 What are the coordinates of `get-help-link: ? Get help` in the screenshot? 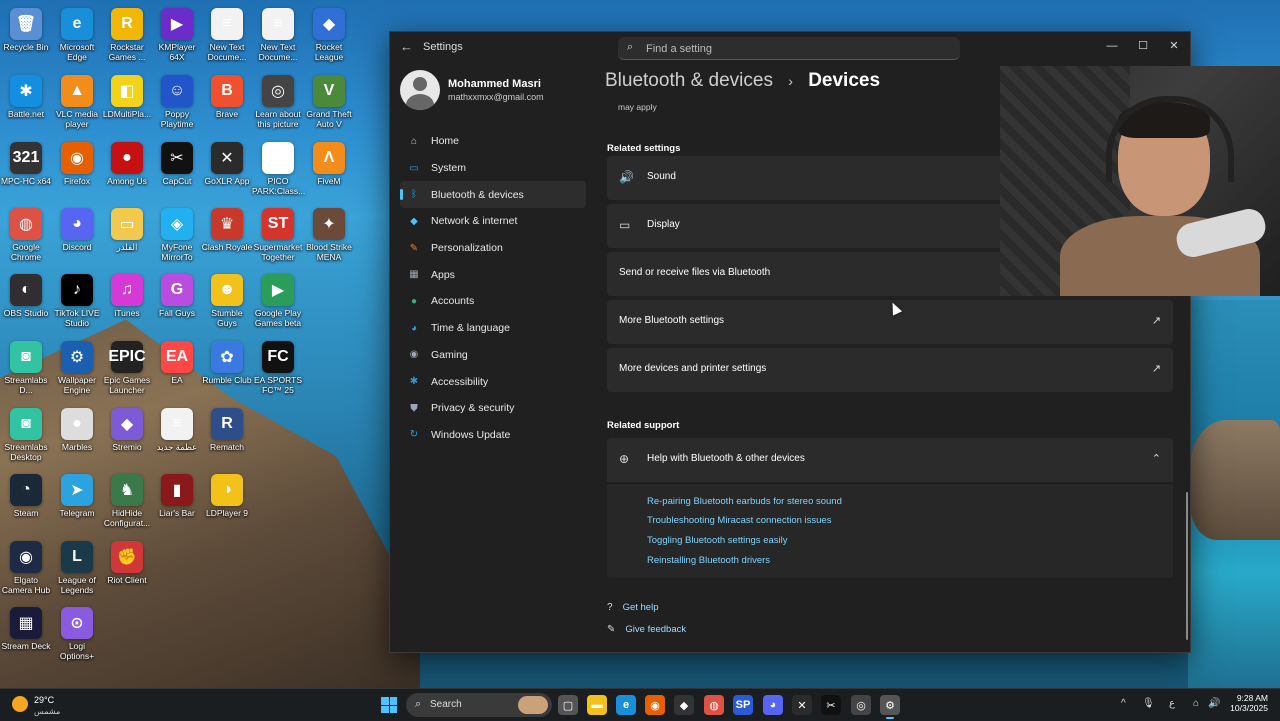 It's located at (632, 607).